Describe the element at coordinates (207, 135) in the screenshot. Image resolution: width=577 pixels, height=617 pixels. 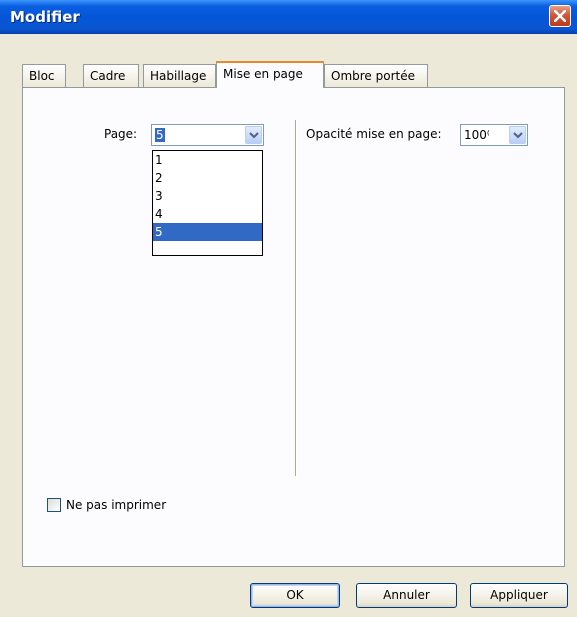
I see `page-select: 5` at that location.